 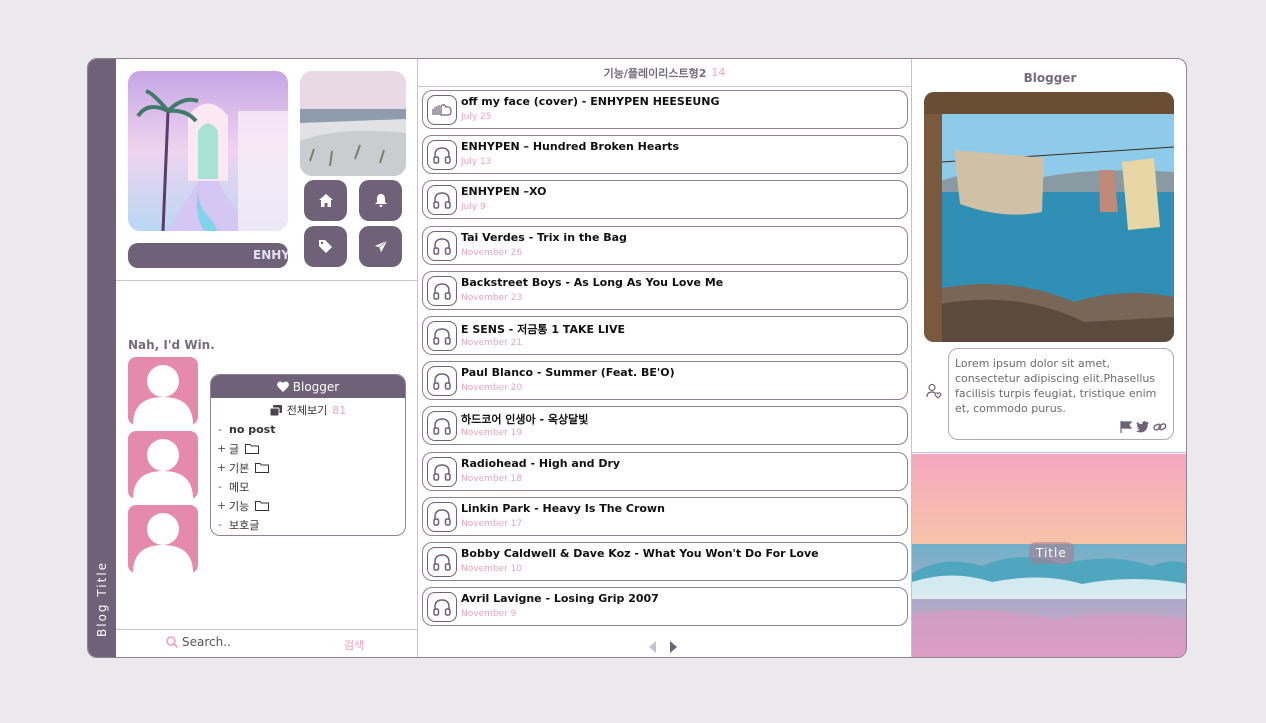 What do you see at coordinates (476, 162) in the screenshot?
I see `track-date: July 13` at bounding box center [476, 162].